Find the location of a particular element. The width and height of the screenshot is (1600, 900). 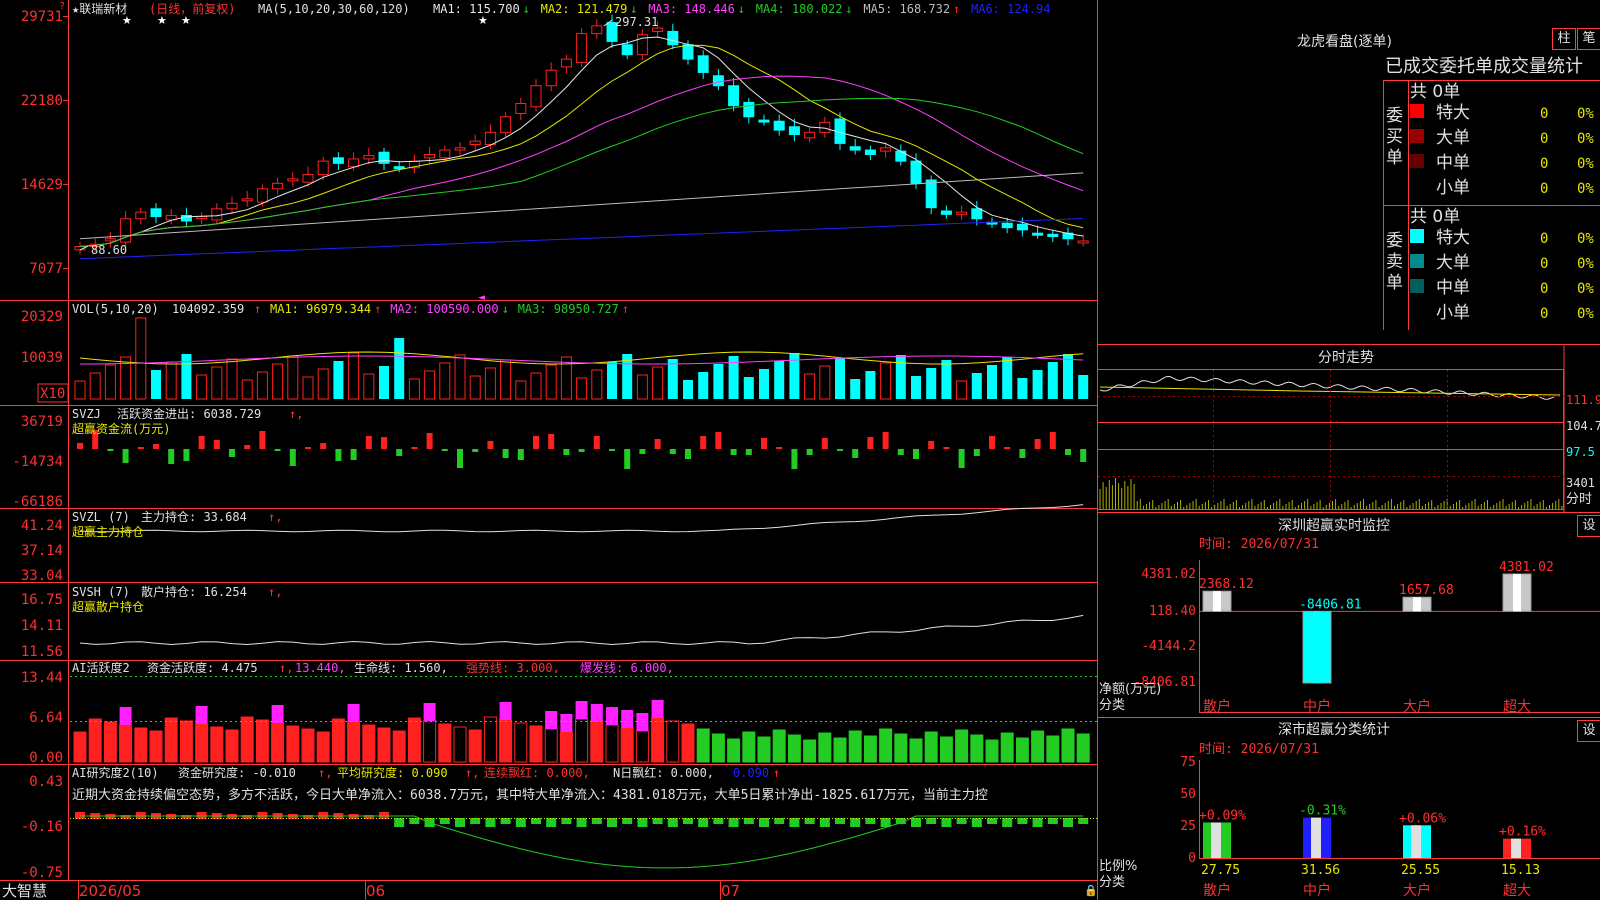

monitor-ylabel: 净额(万元) is located at coordinates (1130, 689).